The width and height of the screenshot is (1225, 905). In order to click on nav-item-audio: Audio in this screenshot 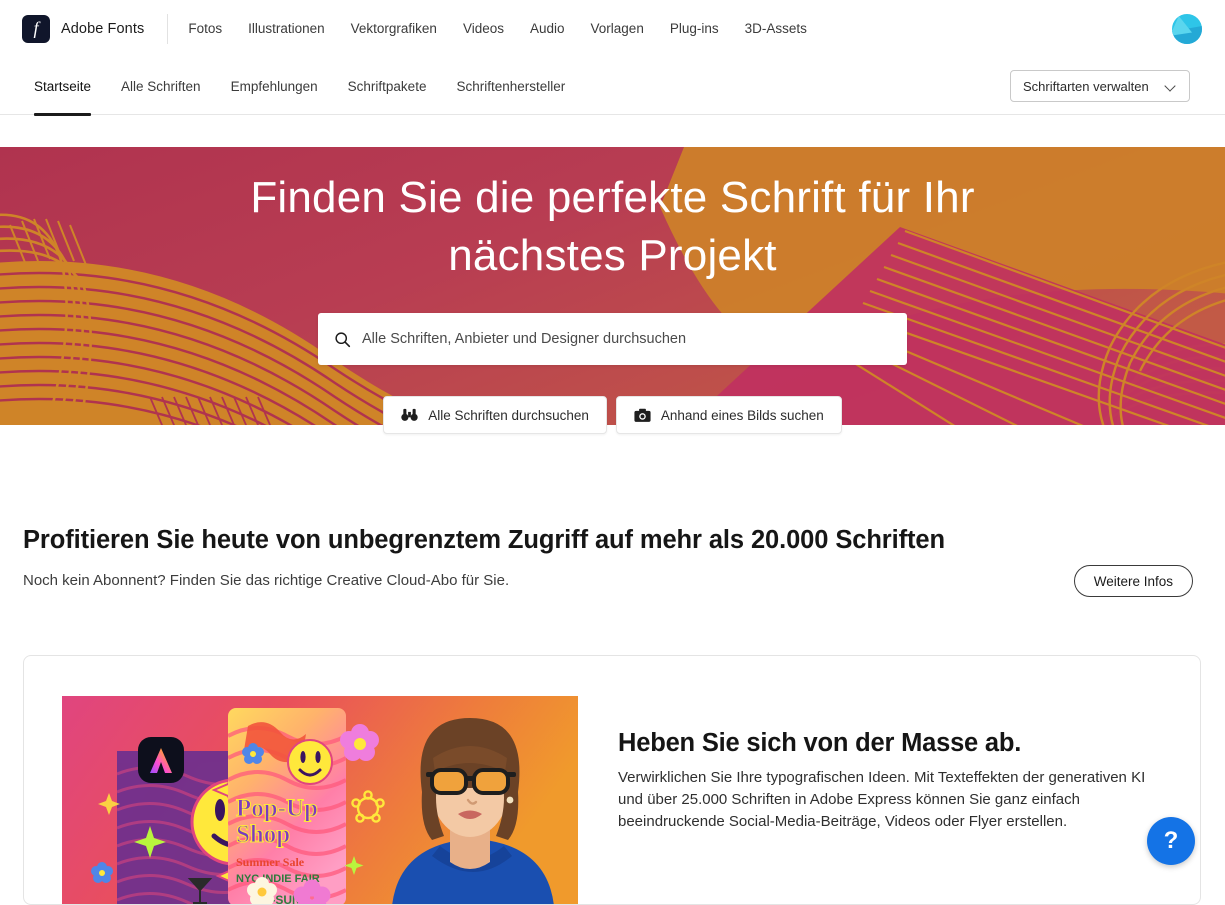, I will do `click(547, 28)`.